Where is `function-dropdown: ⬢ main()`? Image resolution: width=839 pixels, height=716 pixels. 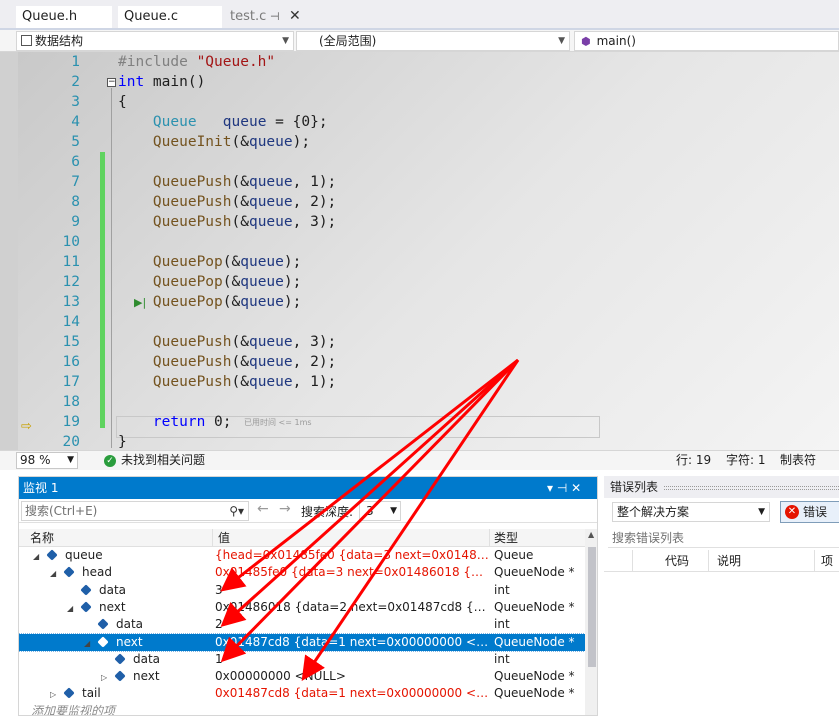
function-dropdown: ⬢ main() is located at coordinates (706, 41).